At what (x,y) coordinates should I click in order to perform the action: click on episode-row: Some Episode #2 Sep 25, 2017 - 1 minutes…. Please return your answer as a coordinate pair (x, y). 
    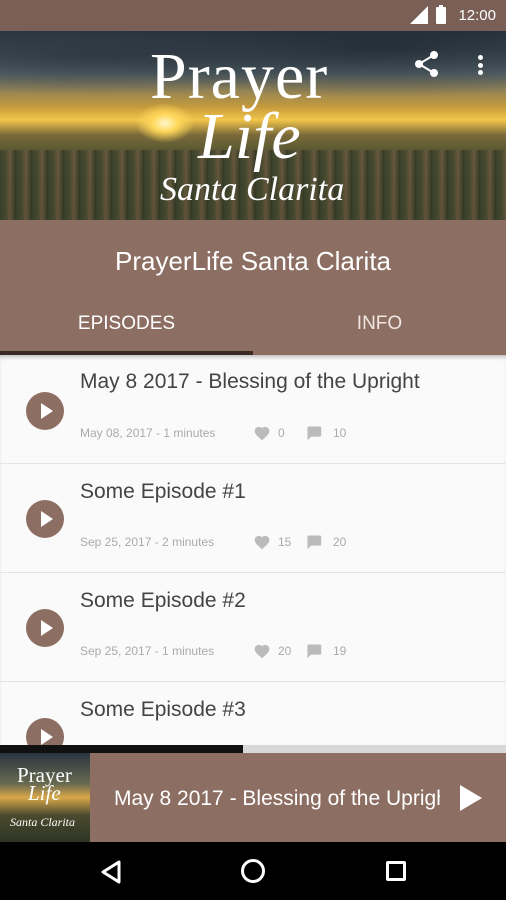
    Looking at the image, I should click on (253, 627).